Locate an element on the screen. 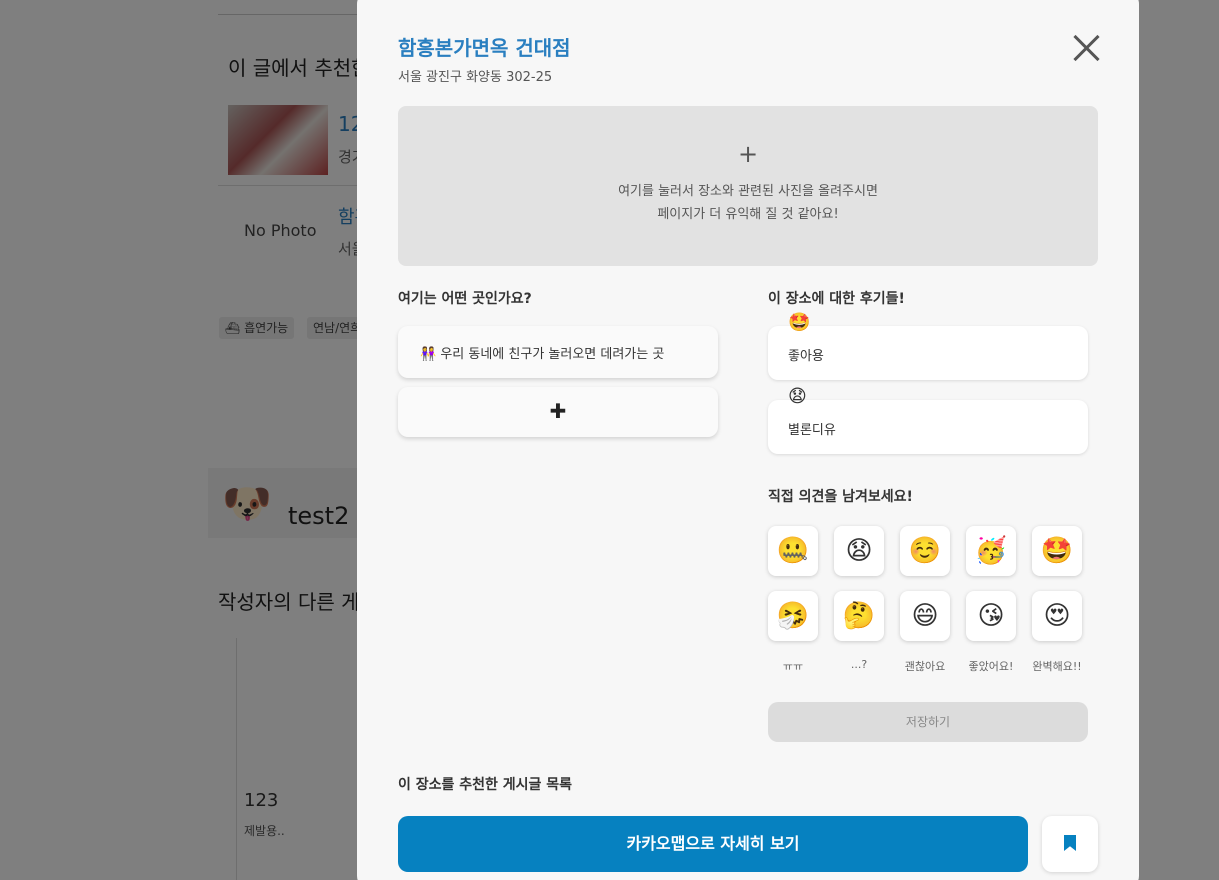 This screenshot has height=880, width=1219. bookmark-icon is located at coordinates (1070, 843).